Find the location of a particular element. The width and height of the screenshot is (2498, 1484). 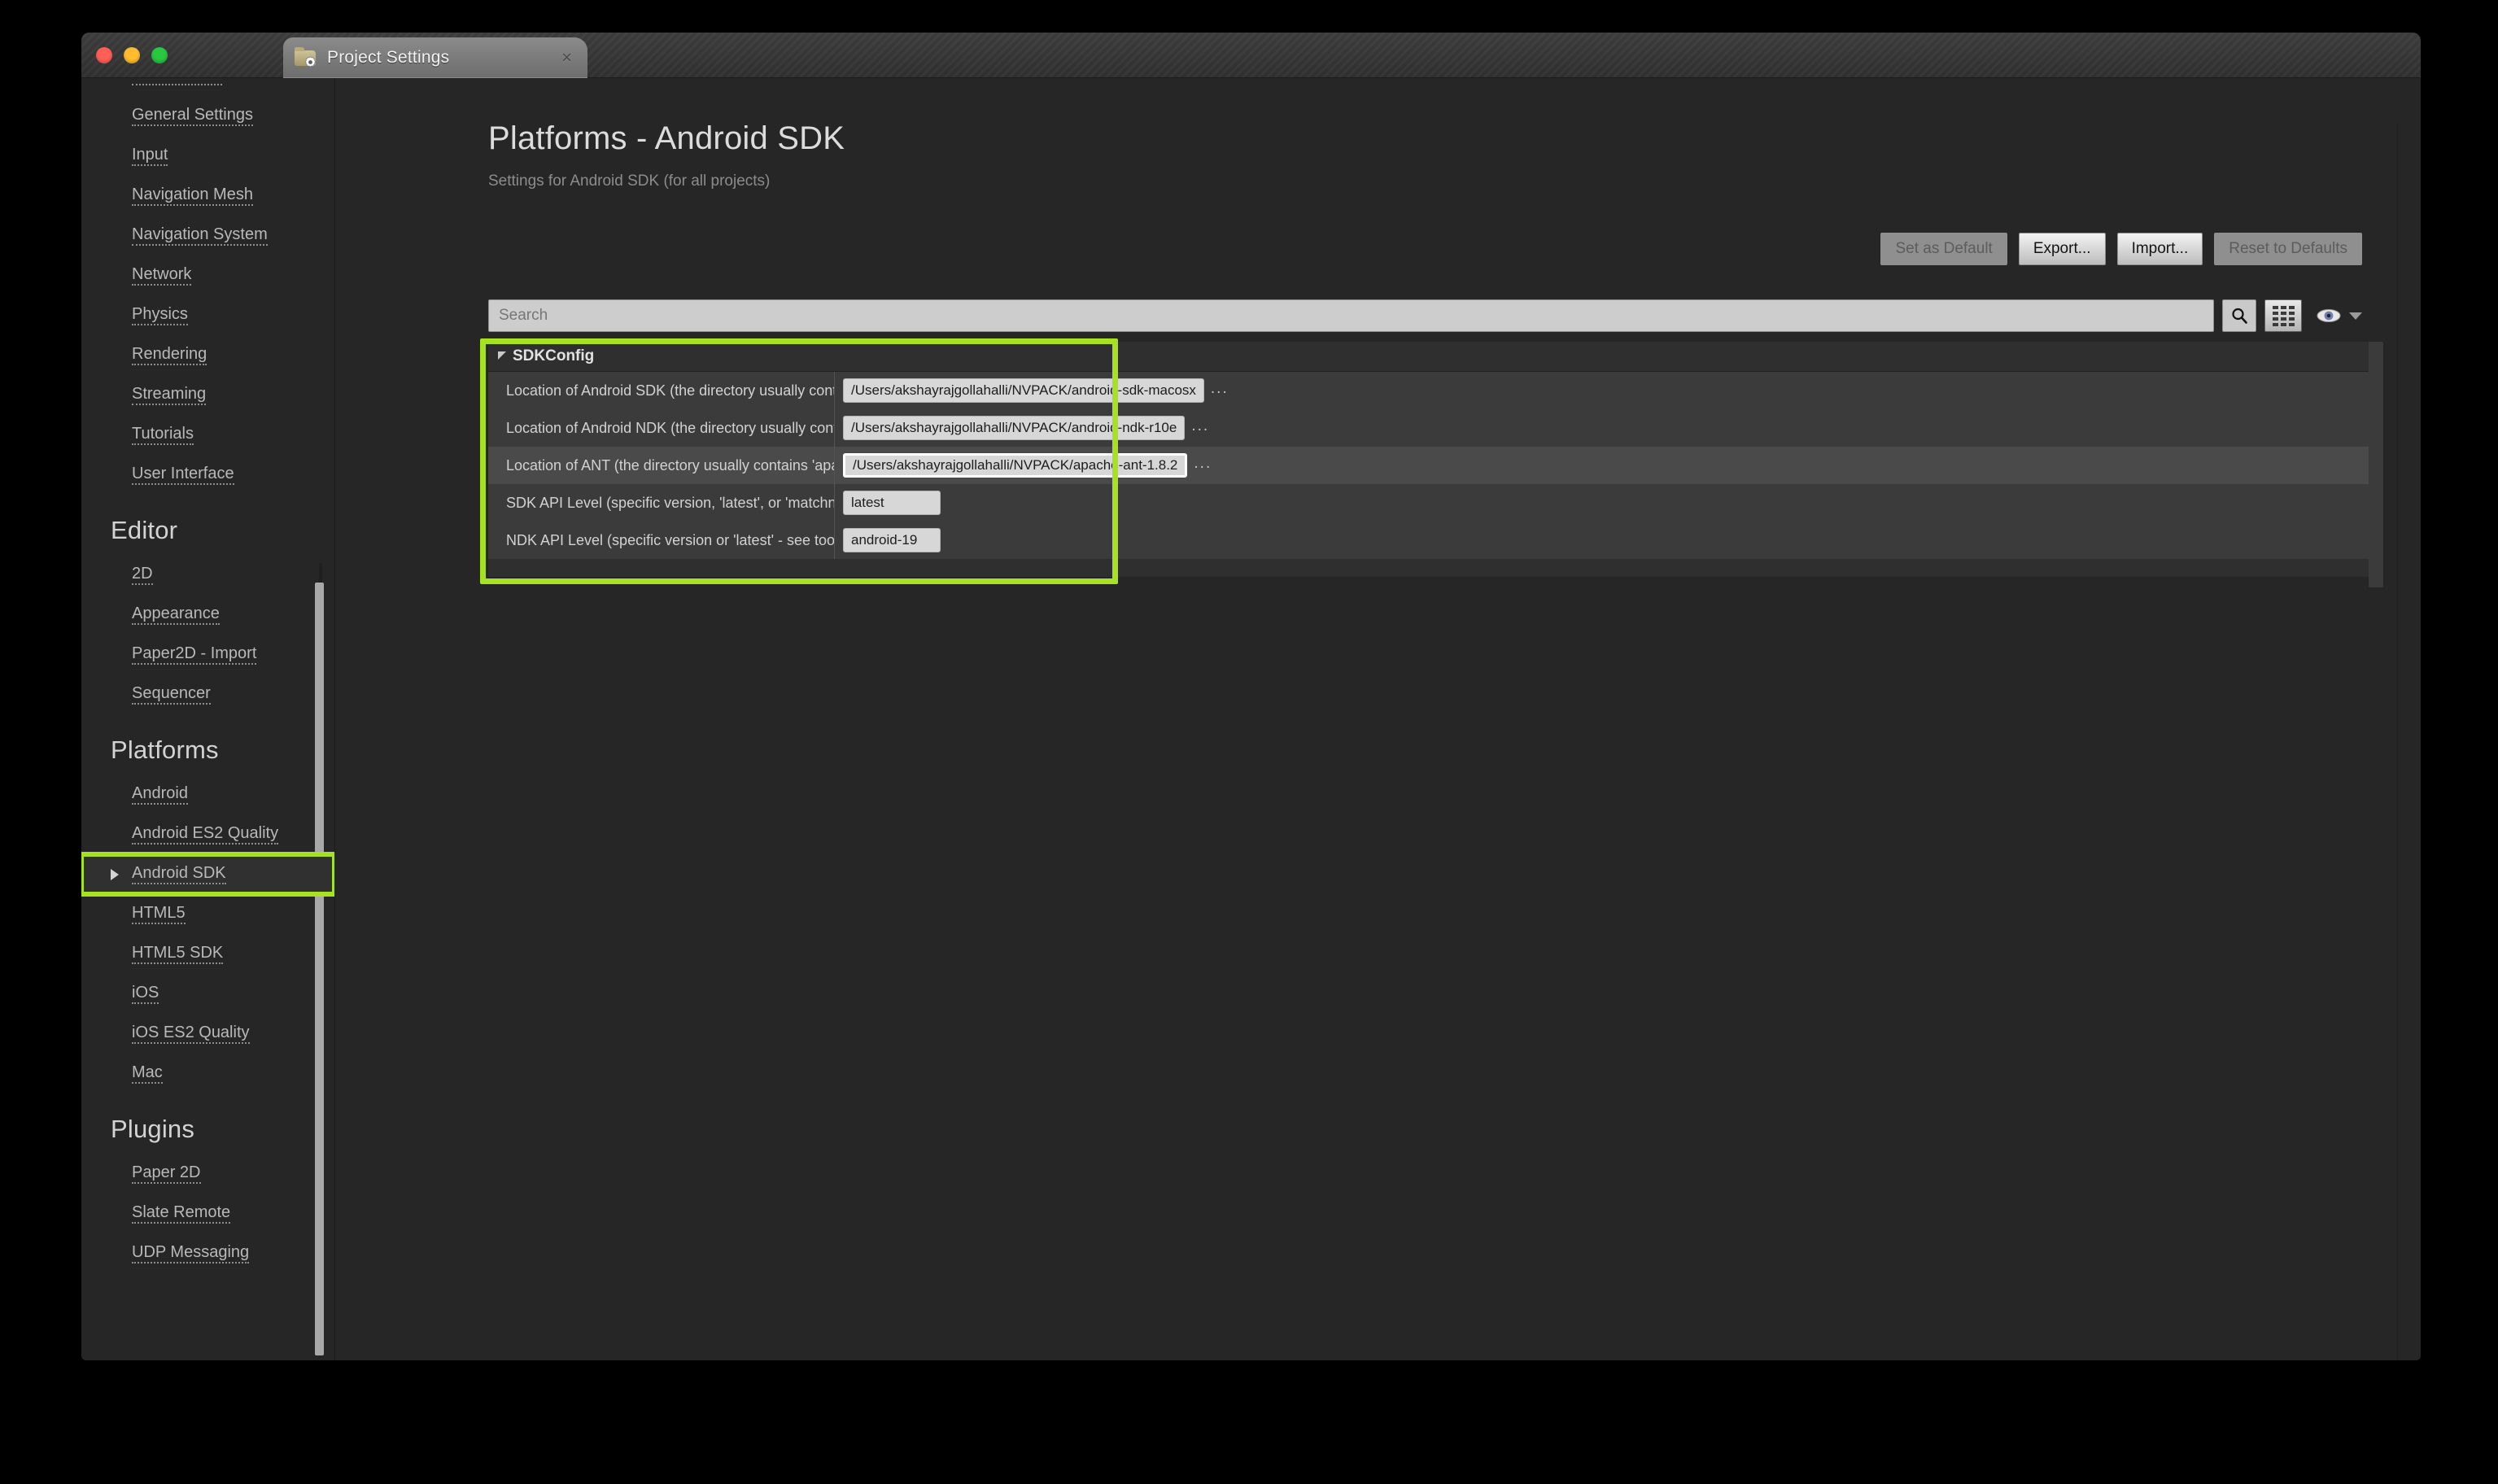

grid-view-icon is located at coordinates (2283, 315).